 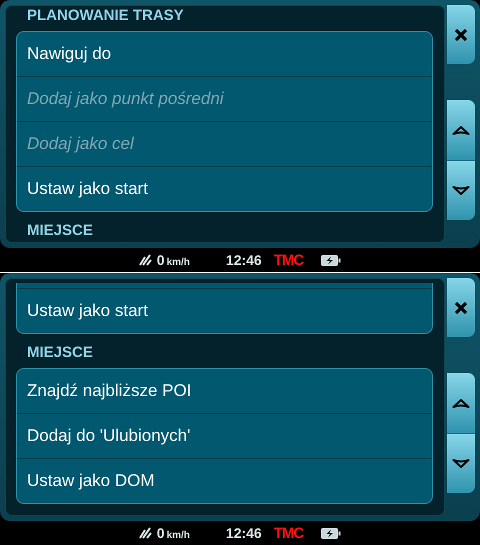 What do you see at coordinates (224, 480) in the screenshot?
I see `menu-item: Ustaw jako DOM` at bounding box center [224, 480].